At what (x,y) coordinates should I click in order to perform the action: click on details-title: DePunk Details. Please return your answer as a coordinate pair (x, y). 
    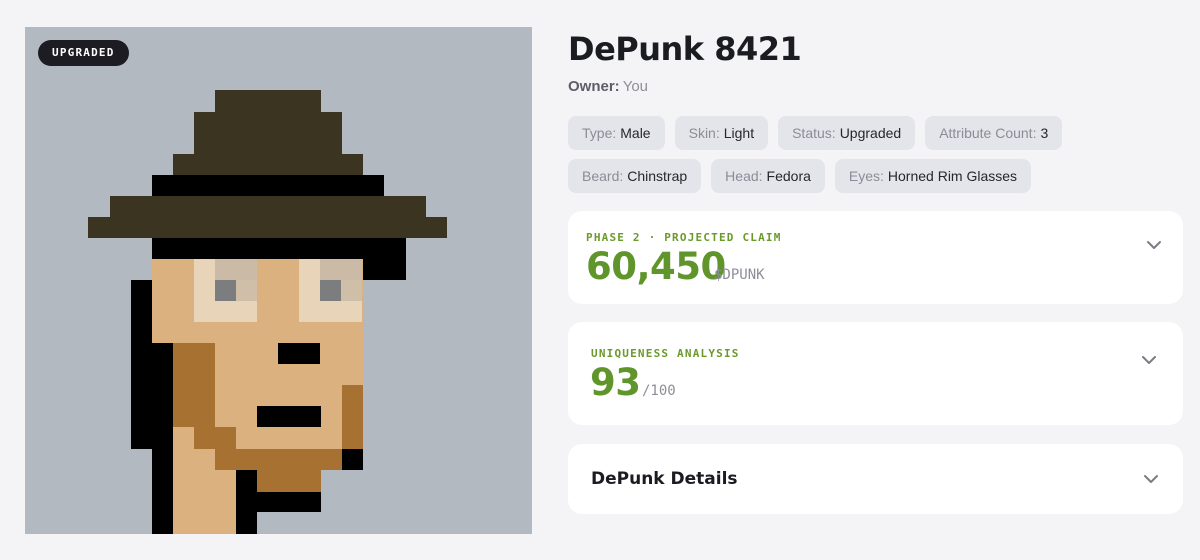
    Looking at the image, I should click on (664, 479).